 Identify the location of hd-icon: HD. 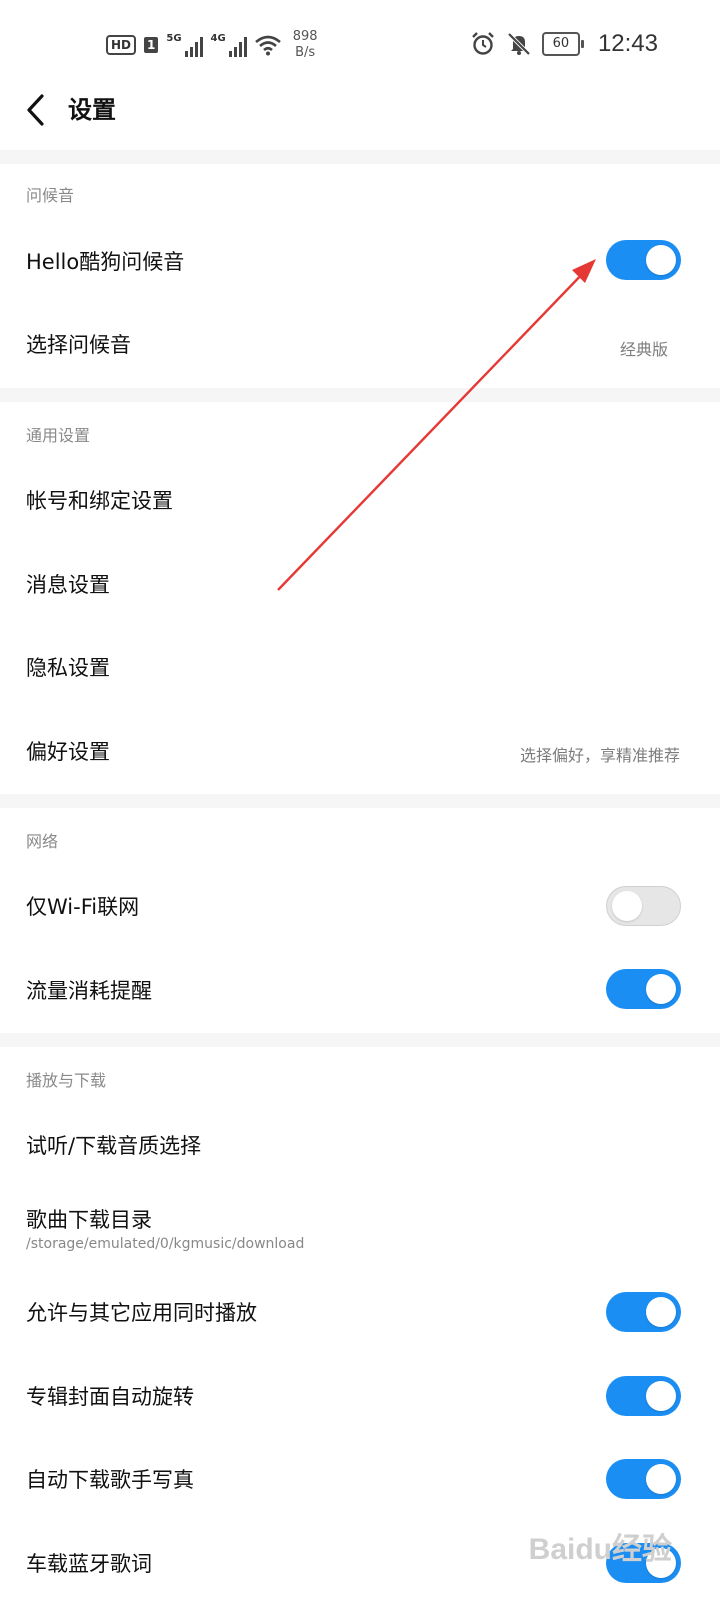
(121, 45).